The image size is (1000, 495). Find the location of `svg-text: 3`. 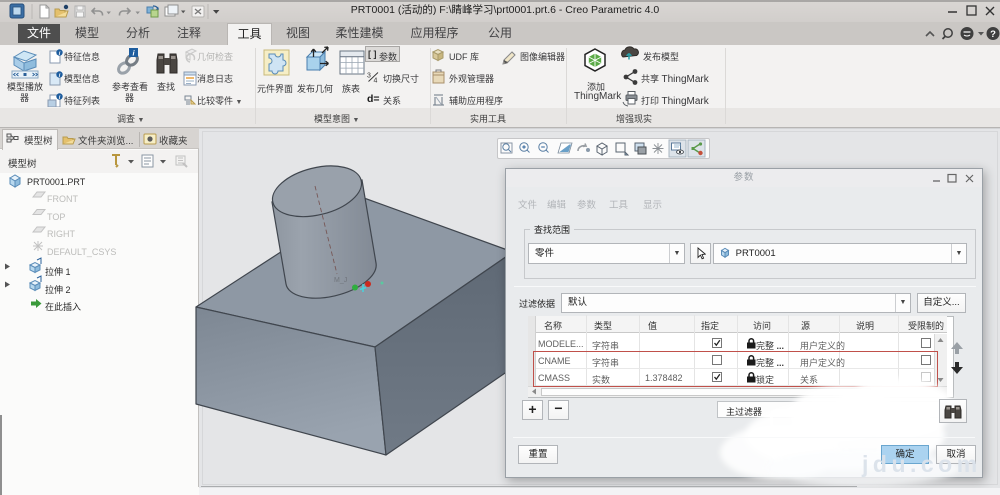

svg-text: 3 is located at coordinates (369, 76).